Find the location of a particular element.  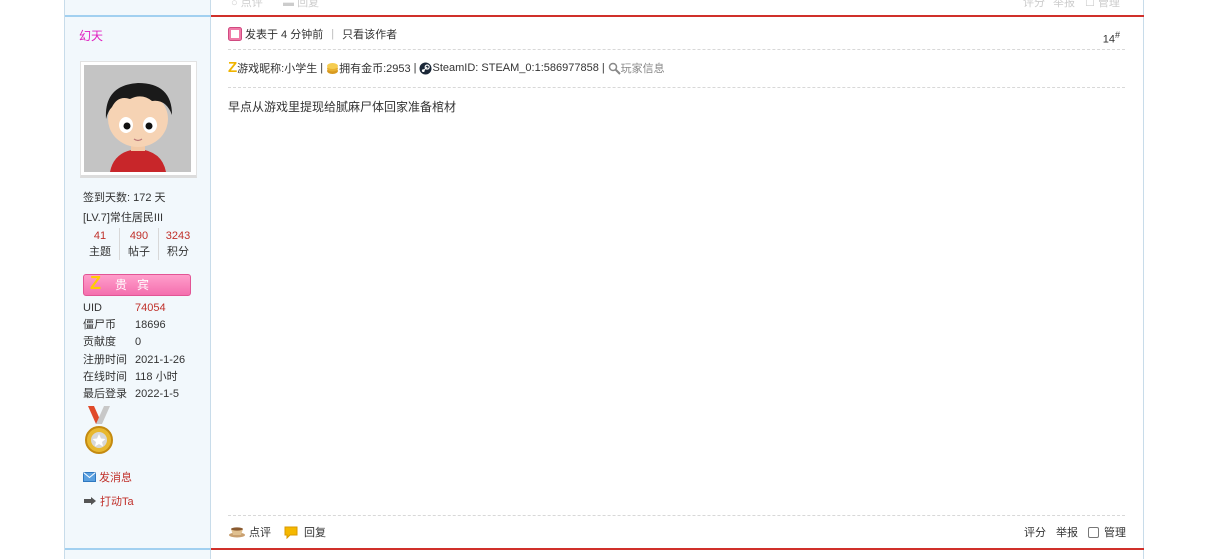

uid-link: 74054 is located at coordinates (150, 308).